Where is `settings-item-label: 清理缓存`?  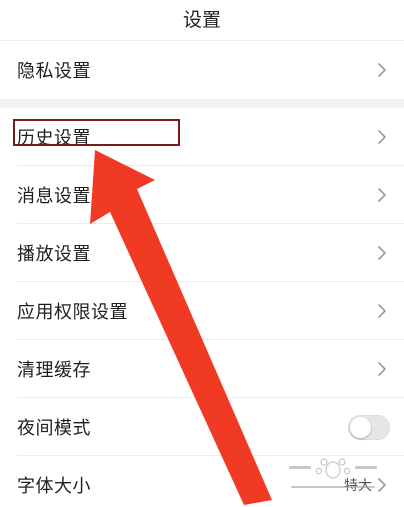
settings-item-label: 清理缓存 is located at coordinates (54, 370).